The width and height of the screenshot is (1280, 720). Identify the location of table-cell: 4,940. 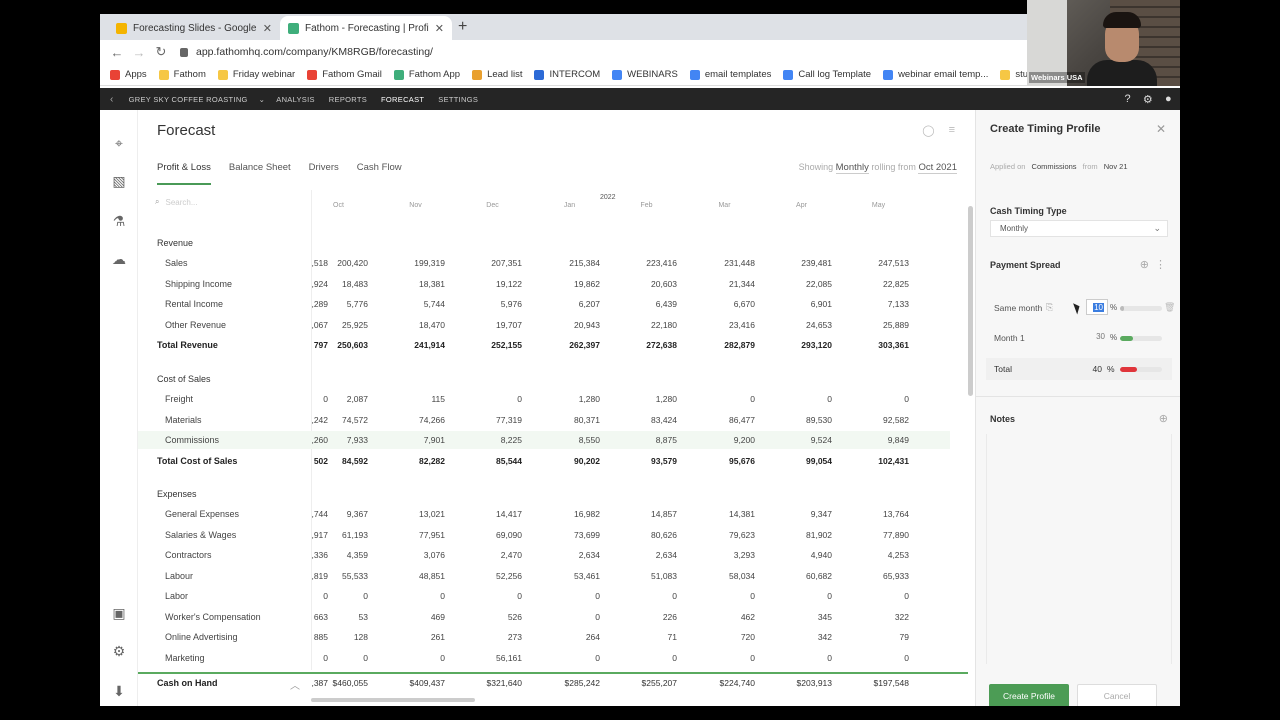
(802, 555).